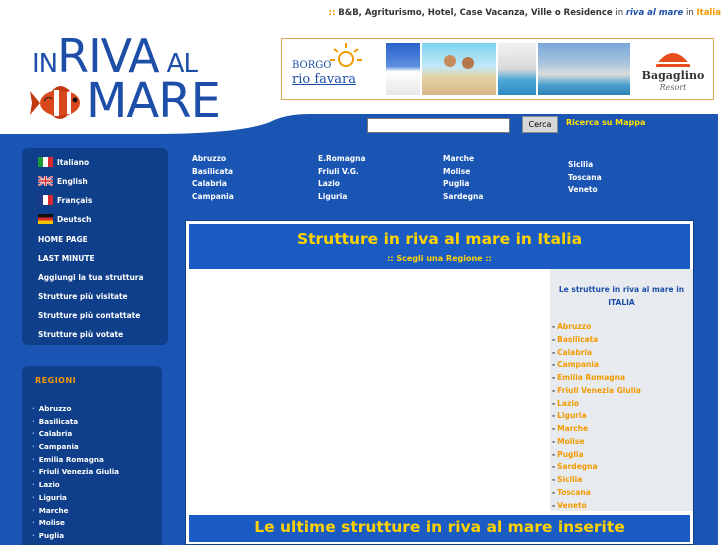 The height and width of the screenshot is (545, 727). I want to click on search-input, so click(438, 125).